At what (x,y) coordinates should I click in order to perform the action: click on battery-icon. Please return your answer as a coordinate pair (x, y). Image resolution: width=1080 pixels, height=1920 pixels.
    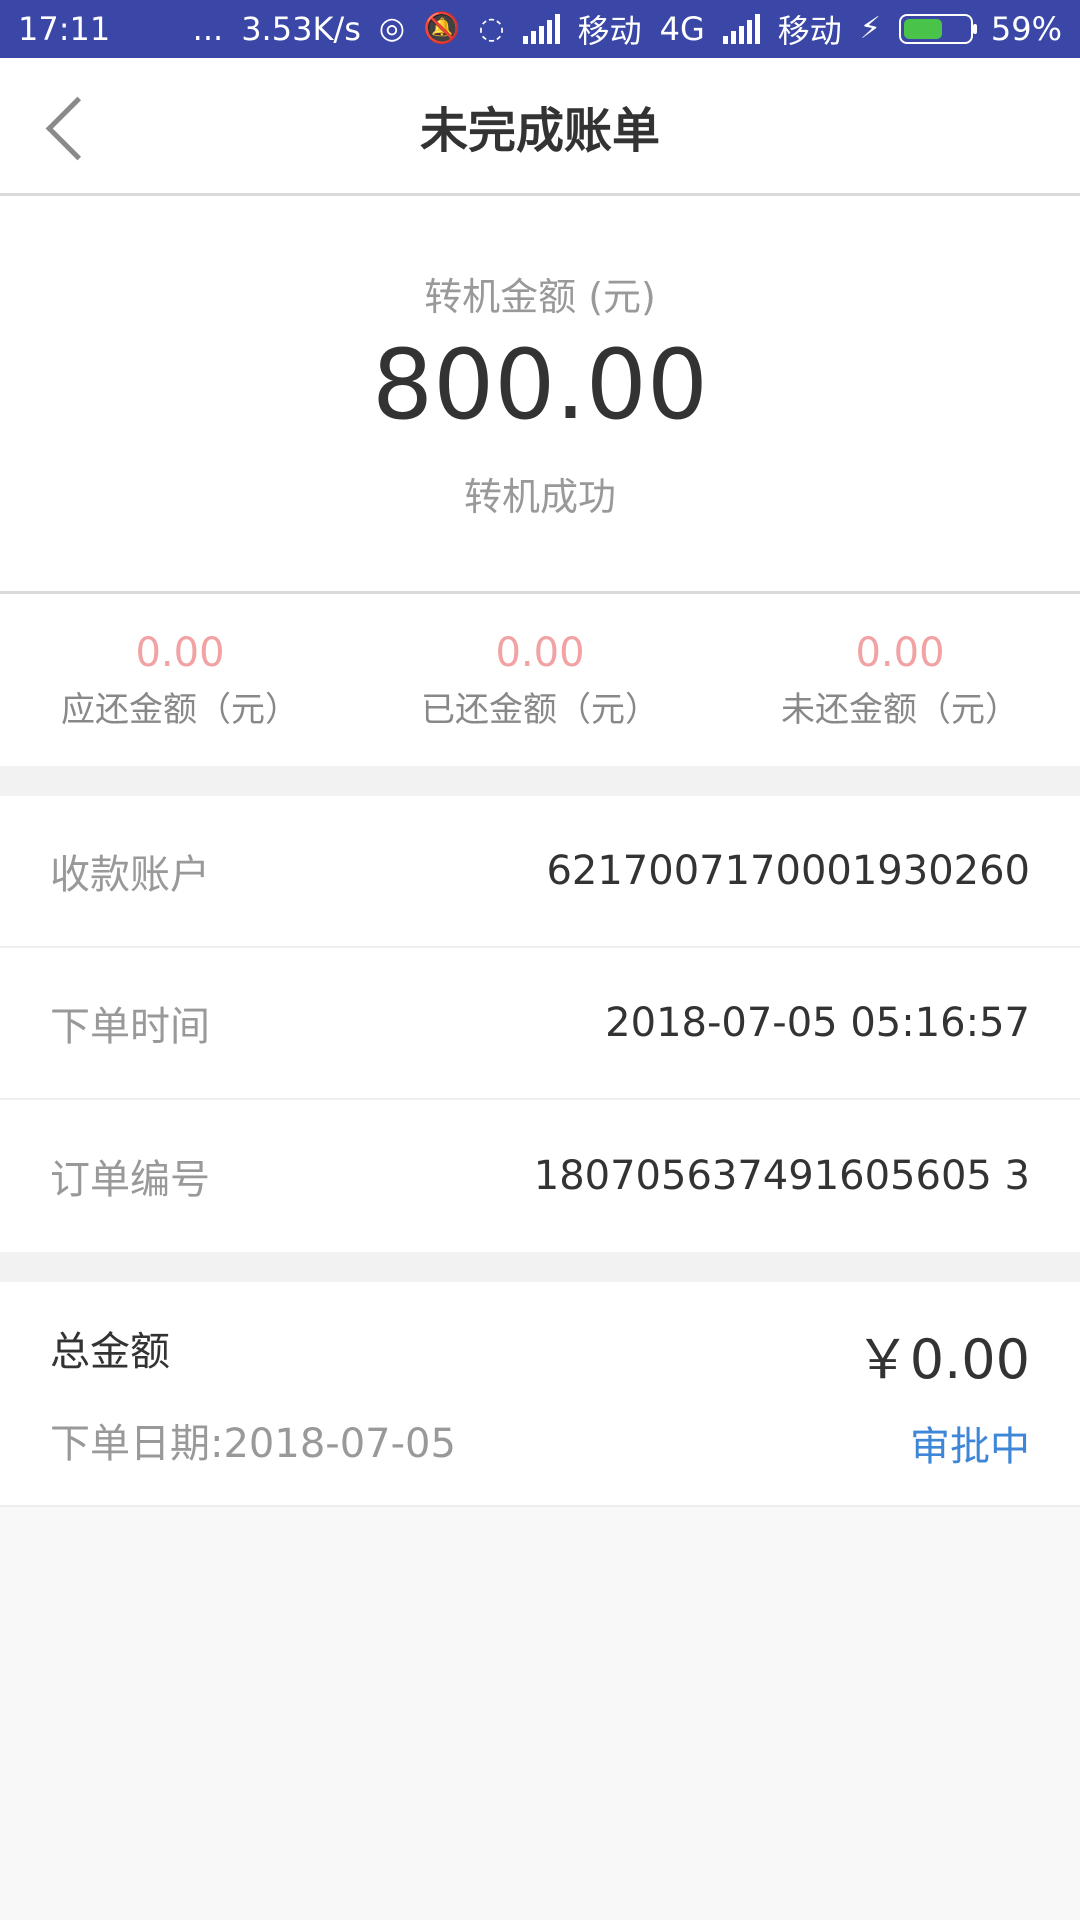
    Looking at the image, I should click on (937, 29).